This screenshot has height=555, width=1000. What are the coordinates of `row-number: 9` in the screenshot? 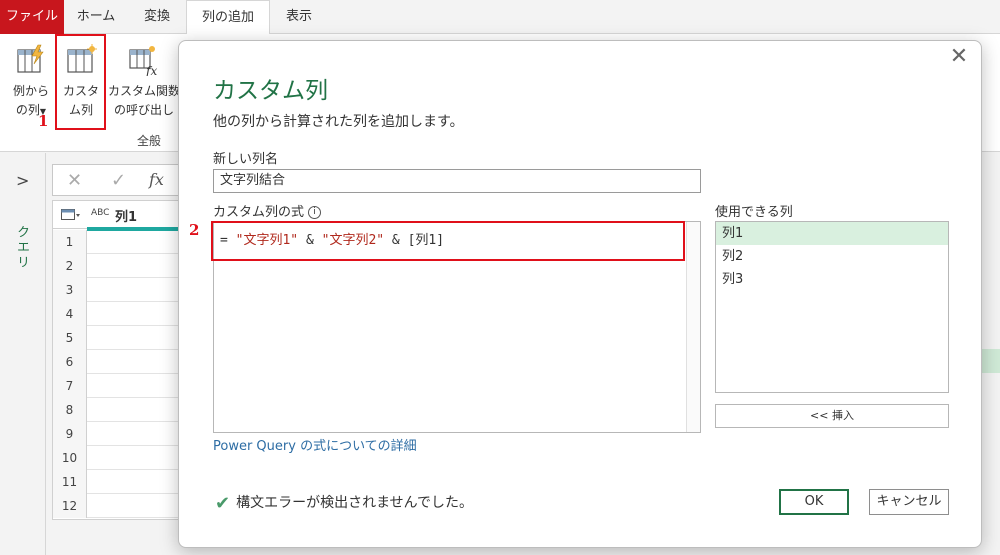 It's located at (70, 434).